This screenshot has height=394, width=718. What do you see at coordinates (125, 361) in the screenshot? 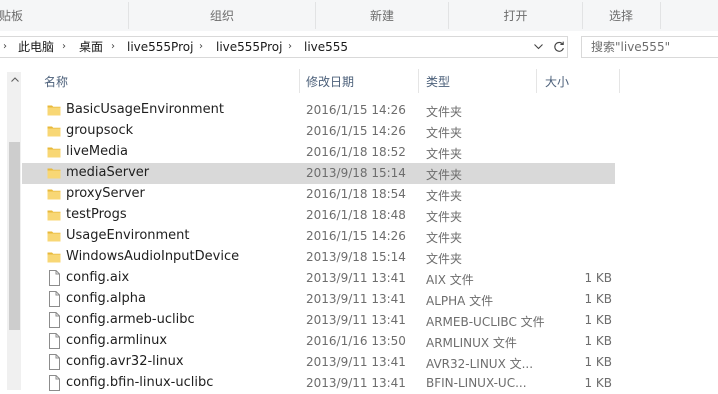
I see `file-name: config.avr32-linux` at bounding box center [125, 361].